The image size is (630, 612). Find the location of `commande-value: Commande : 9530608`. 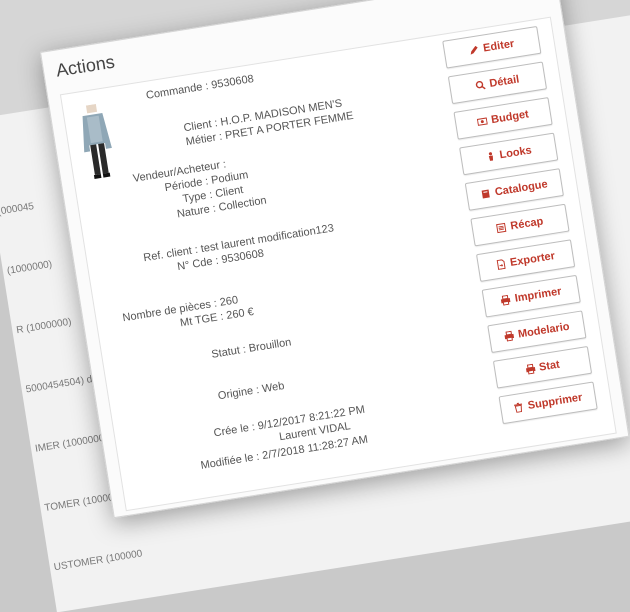

commande-value: Commande : 9530608 is located at coordinates (200, 87).